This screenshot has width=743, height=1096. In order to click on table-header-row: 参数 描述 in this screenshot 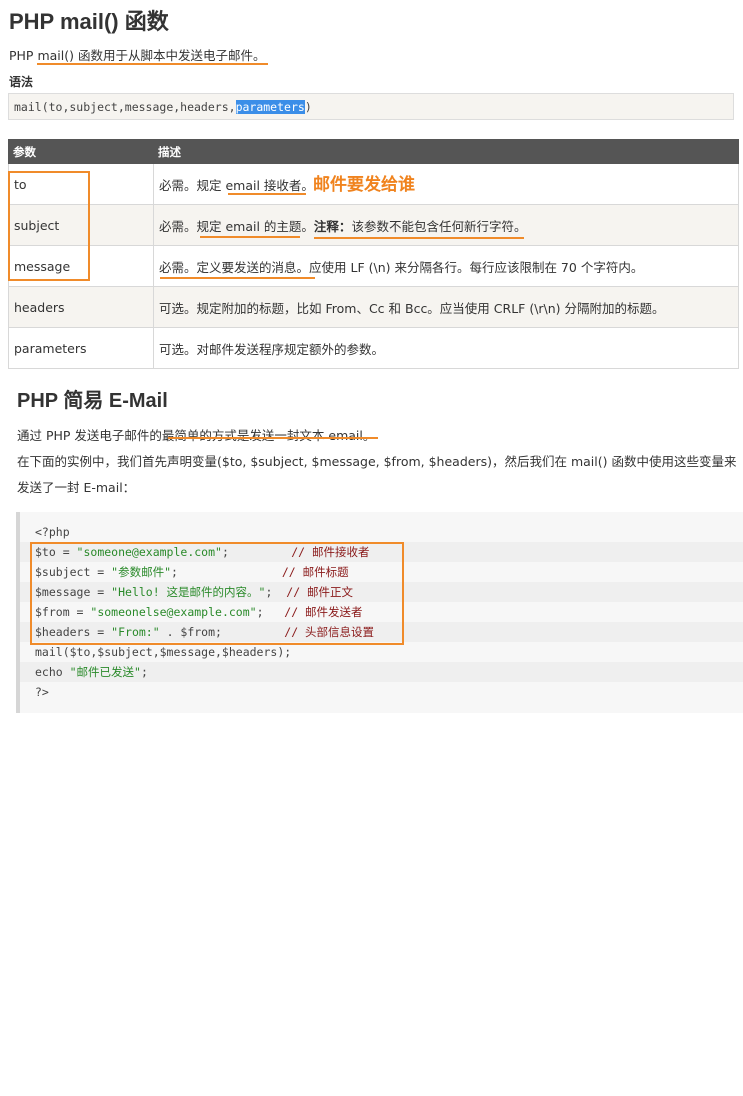, I will do `click(373, 151)`.